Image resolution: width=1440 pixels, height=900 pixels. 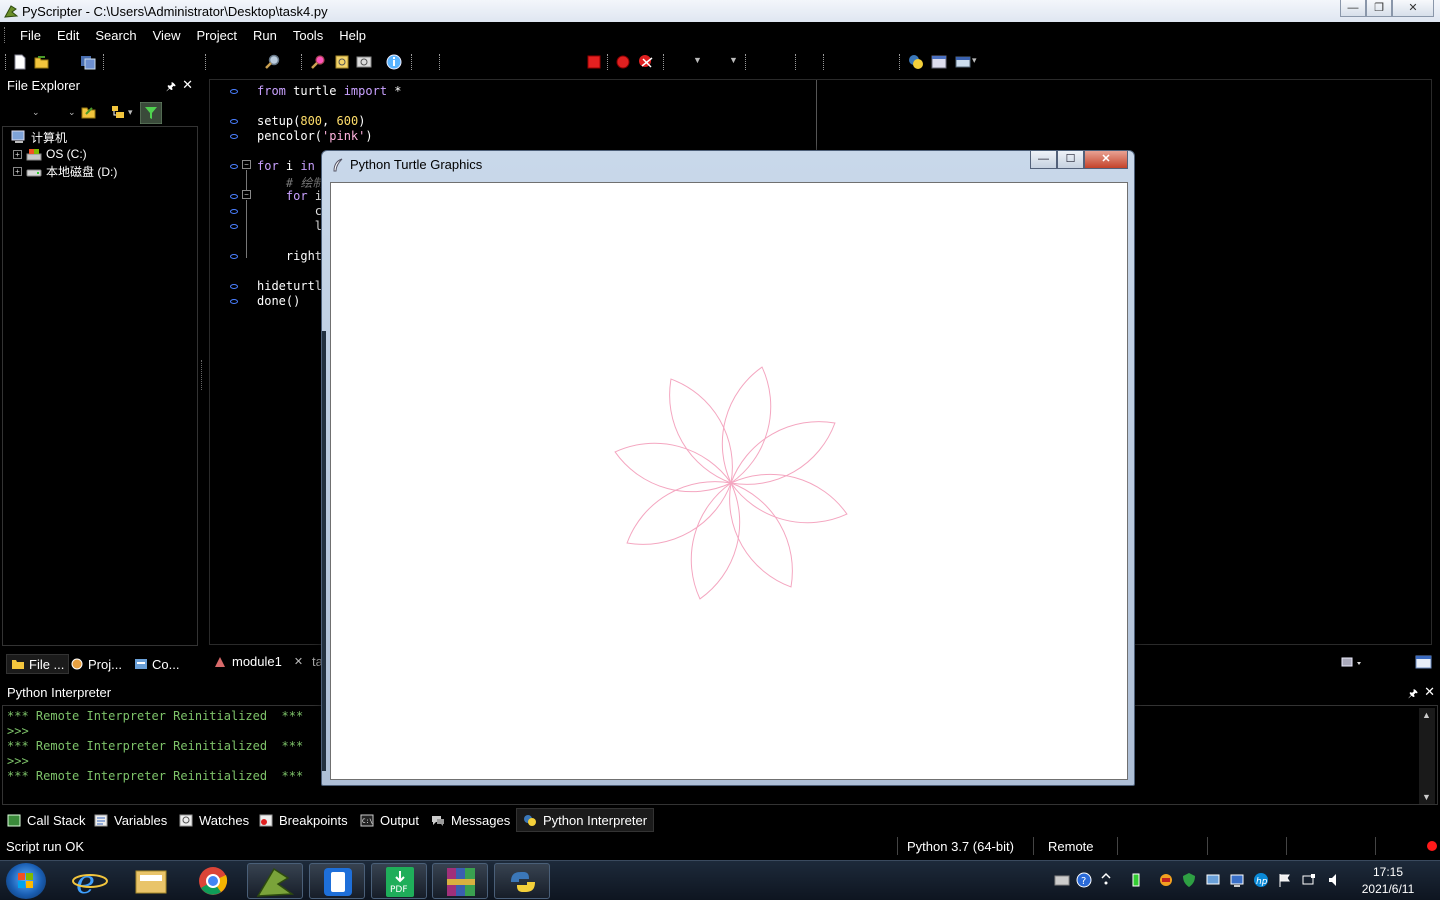 I want to click on code-line: for i, so click(x=289, y=196).